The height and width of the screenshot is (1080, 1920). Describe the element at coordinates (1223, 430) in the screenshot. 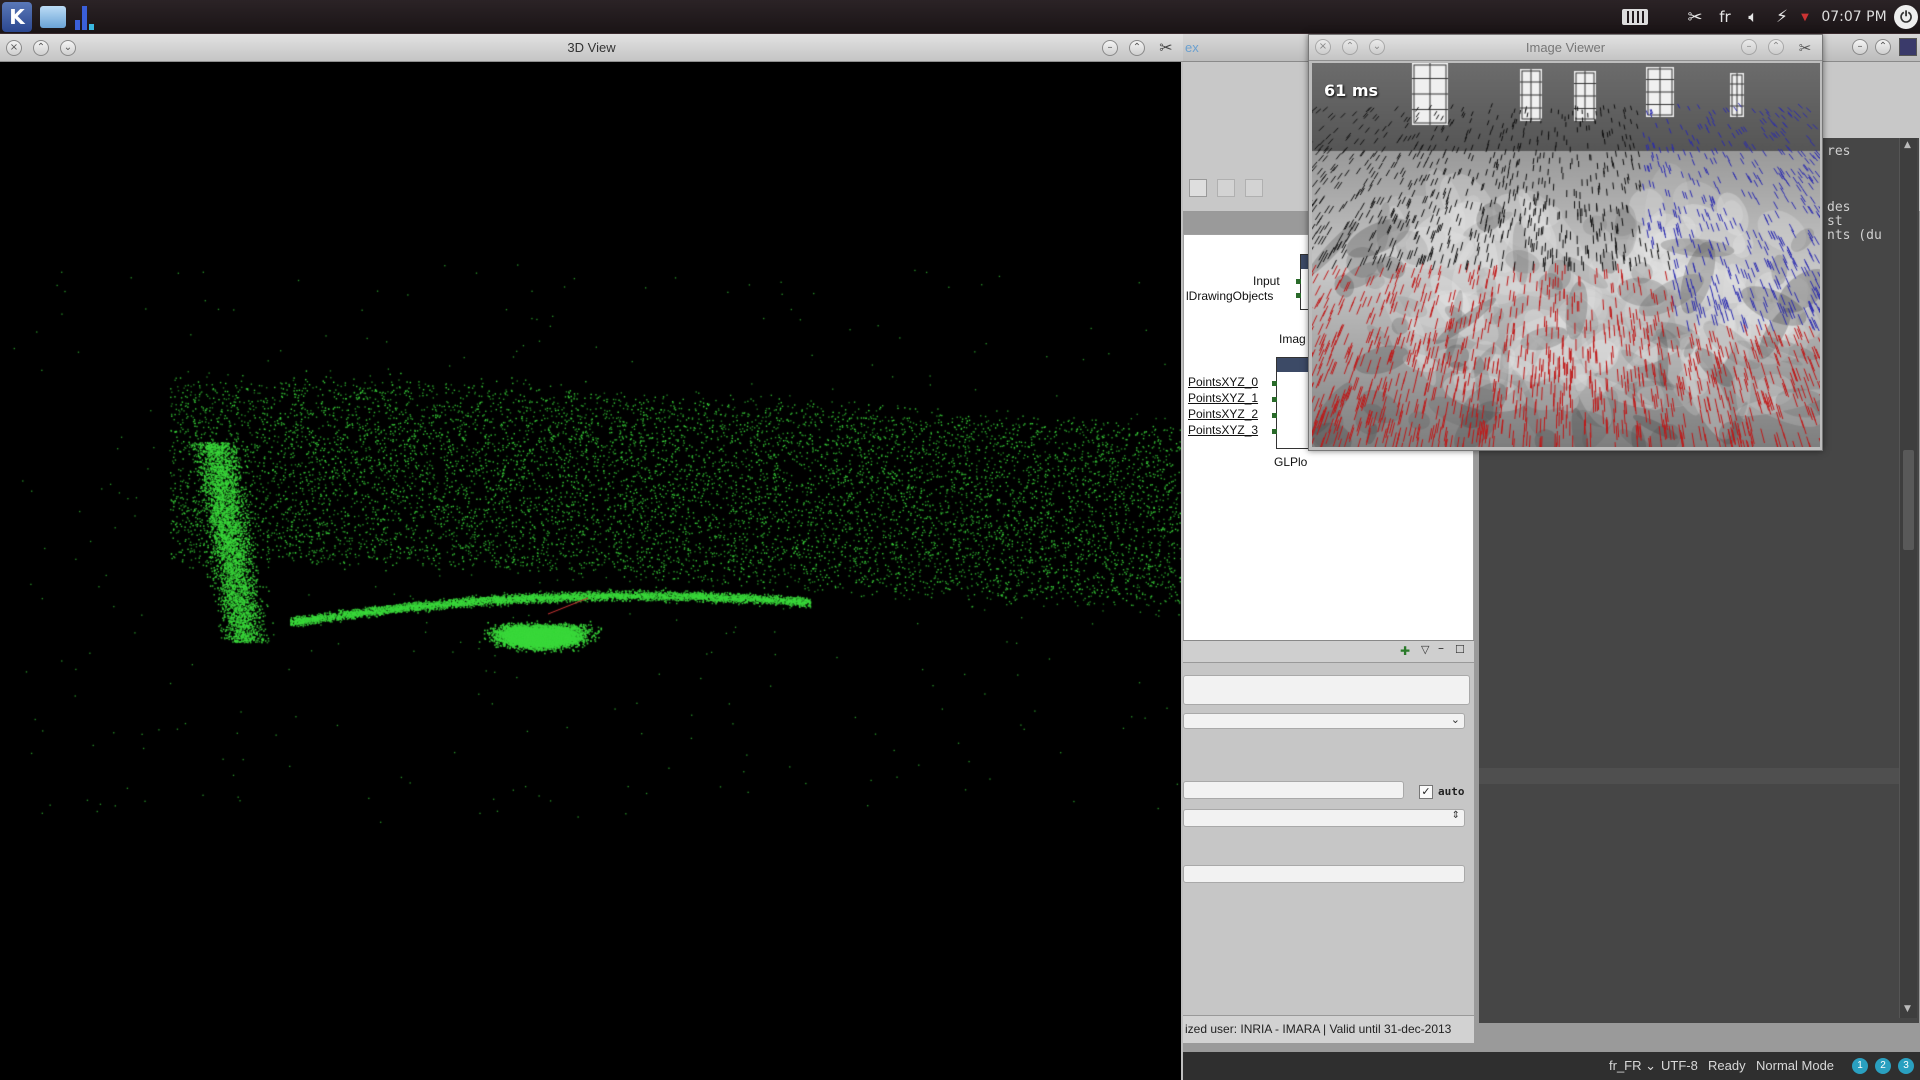

I see `port-label: PointsXYZ_3` at that location.